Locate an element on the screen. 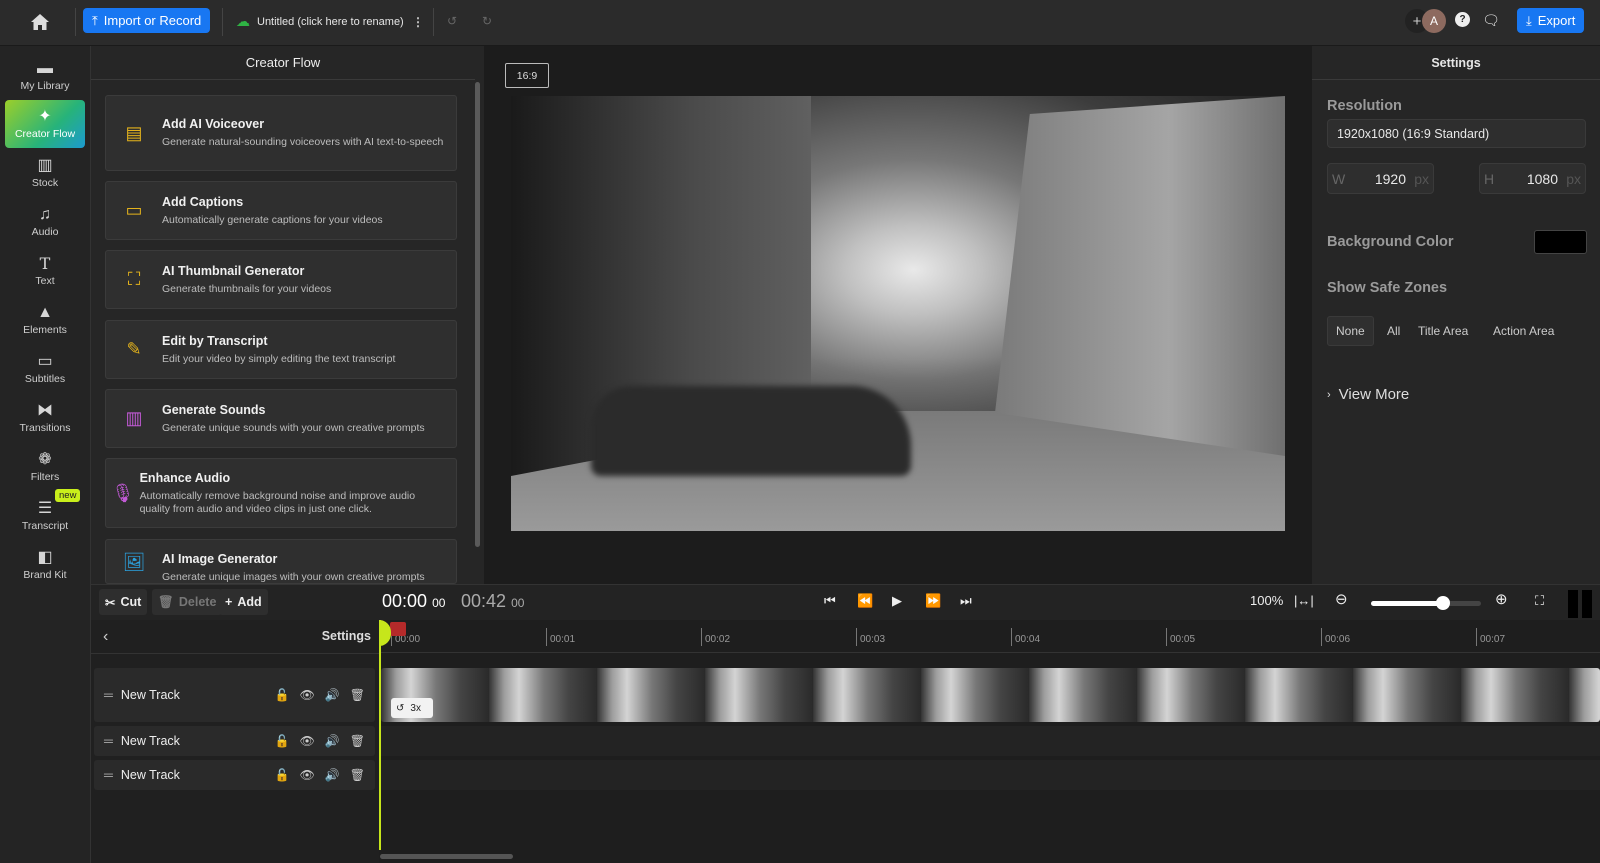 The height and width of the screenshot is (863, 1600). skip-to-end-icon: ⏭ is located at coordinates (966, 601).